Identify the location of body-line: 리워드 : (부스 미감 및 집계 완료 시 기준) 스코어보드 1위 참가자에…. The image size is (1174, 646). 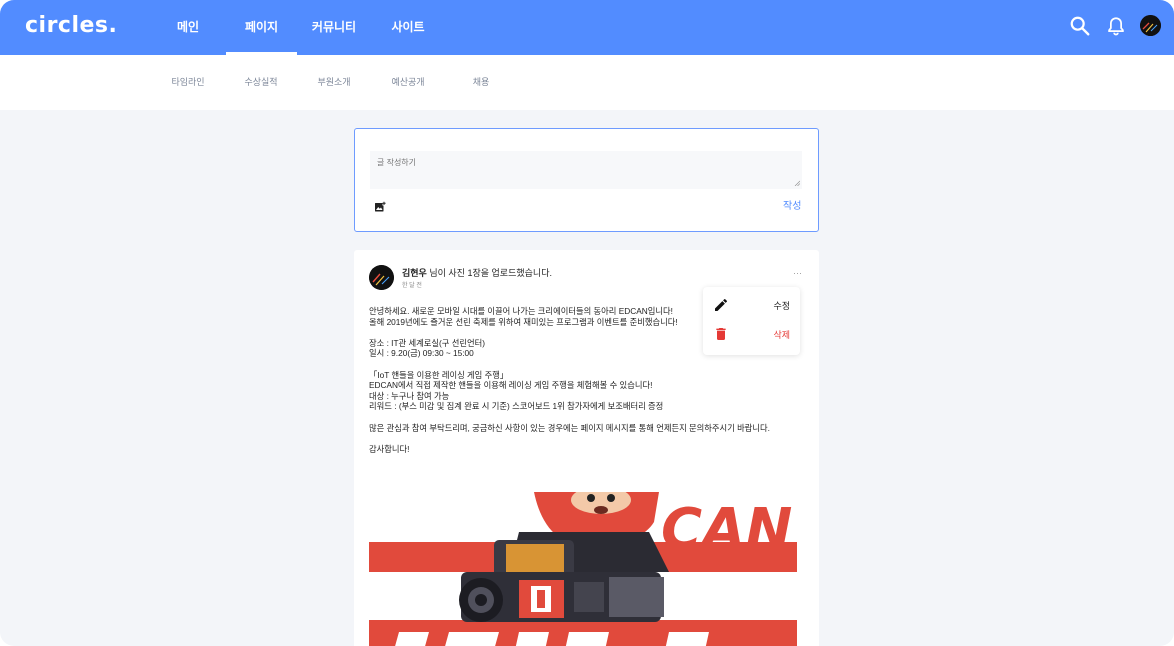
(516, 406).